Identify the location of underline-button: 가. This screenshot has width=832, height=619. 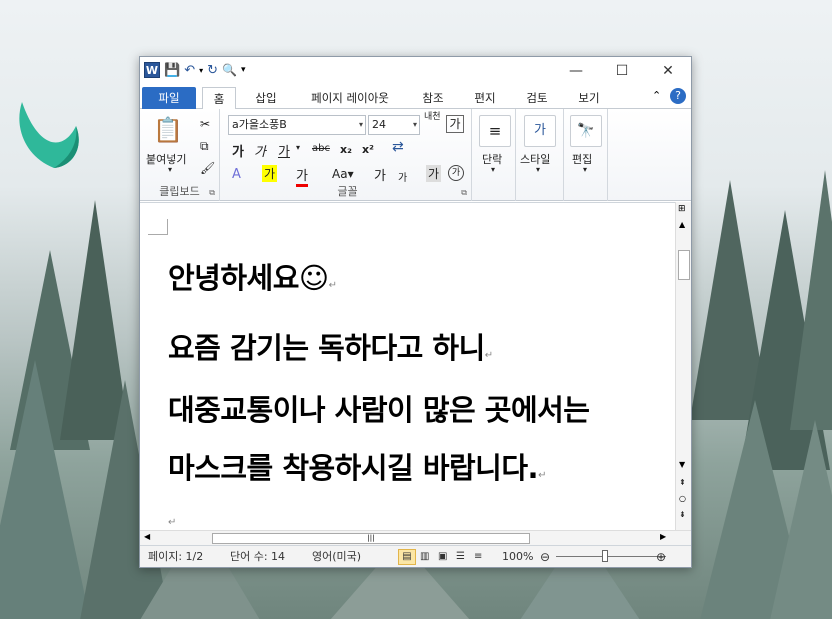
(284, 150).